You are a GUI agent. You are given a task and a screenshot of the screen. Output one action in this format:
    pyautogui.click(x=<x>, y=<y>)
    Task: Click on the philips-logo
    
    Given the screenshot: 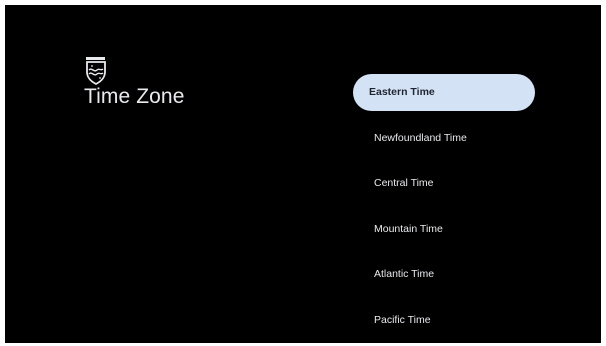 What is the action you would take?
    pyautogui.click(x=96, y=71)
    